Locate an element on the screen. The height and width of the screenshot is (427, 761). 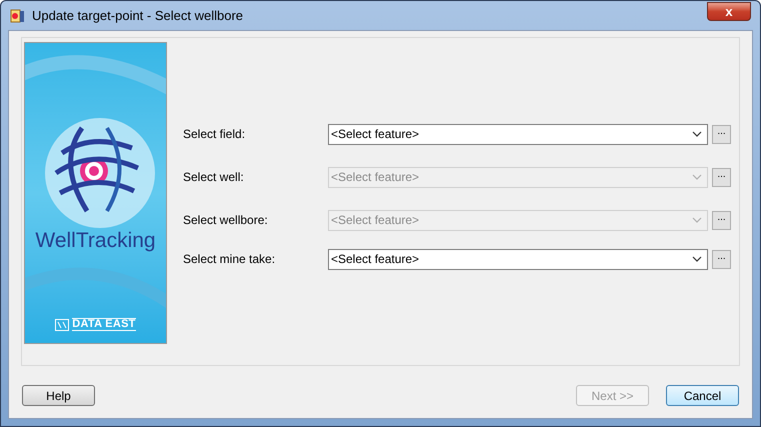
product-name: WellTracking is located at coordinates (95, 241).